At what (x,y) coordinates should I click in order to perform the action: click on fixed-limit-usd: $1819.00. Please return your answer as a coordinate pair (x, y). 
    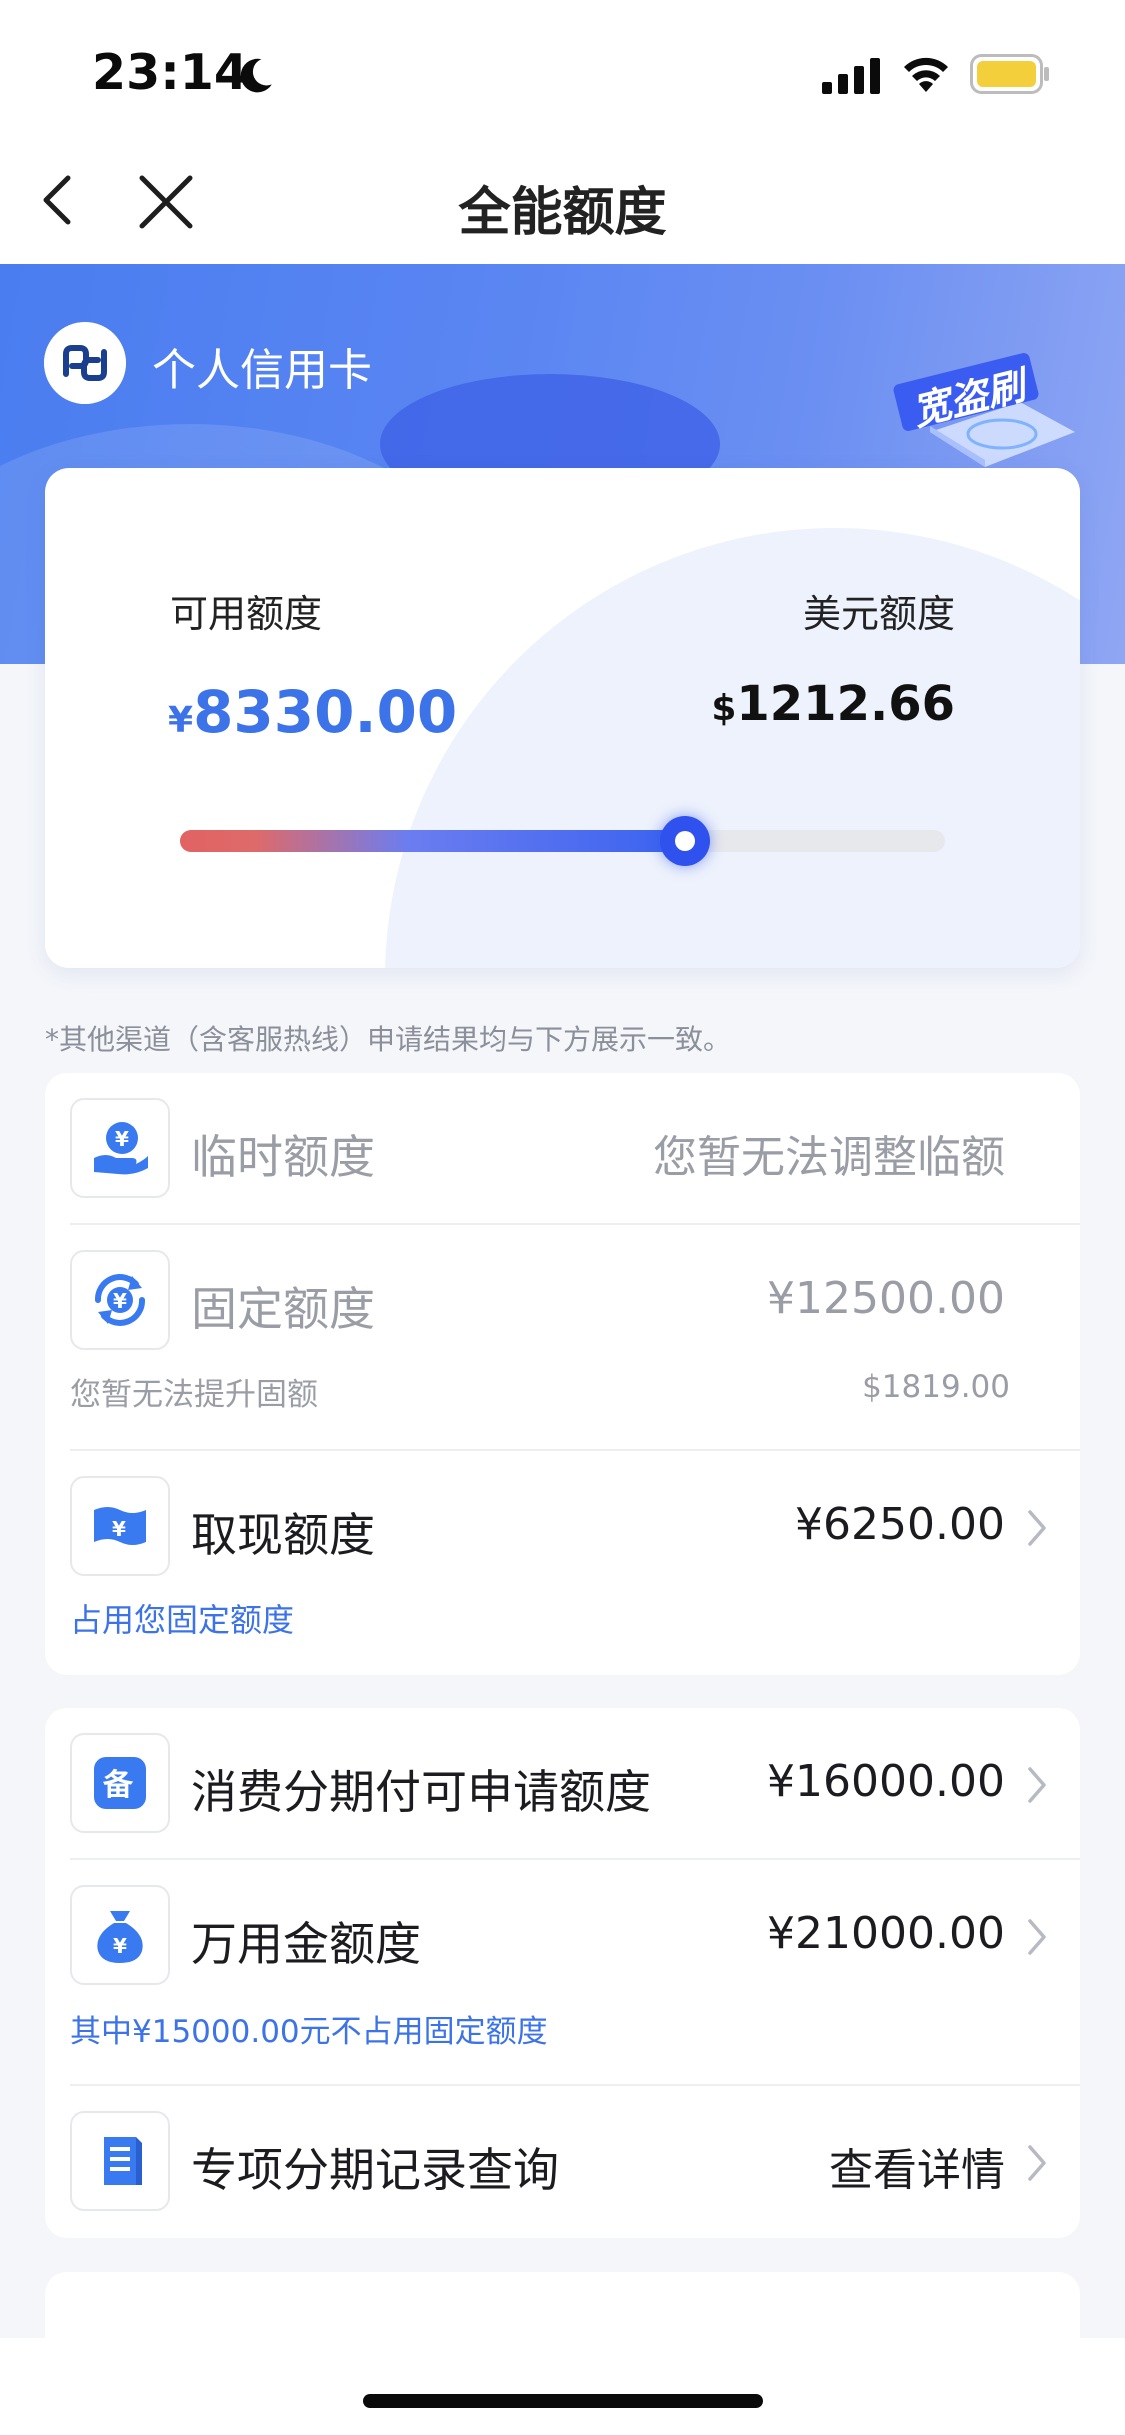
    Looking at the image, I should click on (936, 1387).